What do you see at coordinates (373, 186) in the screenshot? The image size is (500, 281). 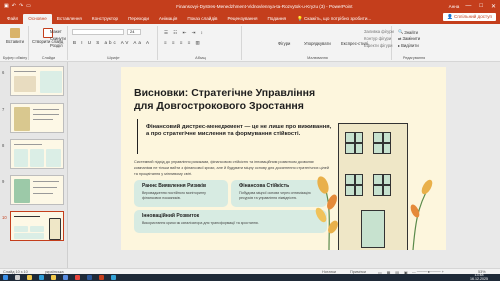 I see `building-illustration` at bounding box center [373, 186].